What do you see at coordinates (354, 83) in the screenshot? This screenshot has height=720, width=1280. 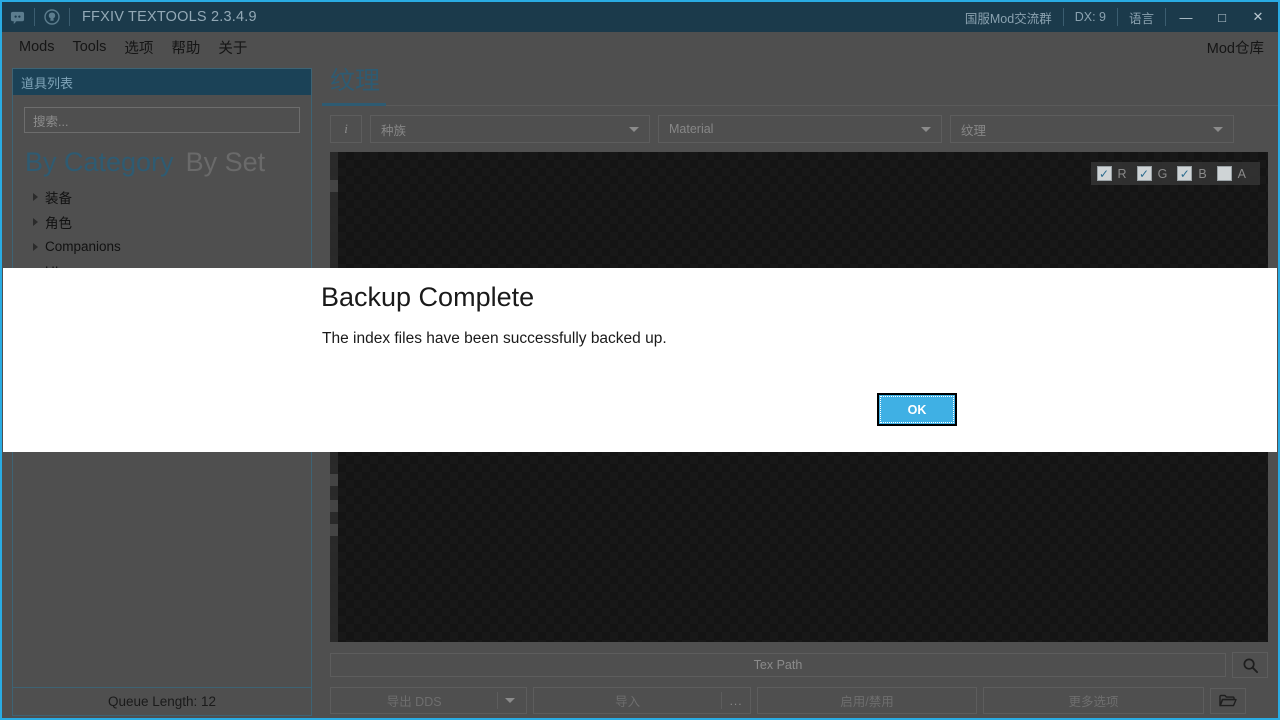 I see `tab-texture: 纹理` at bounding box center [354, 83].